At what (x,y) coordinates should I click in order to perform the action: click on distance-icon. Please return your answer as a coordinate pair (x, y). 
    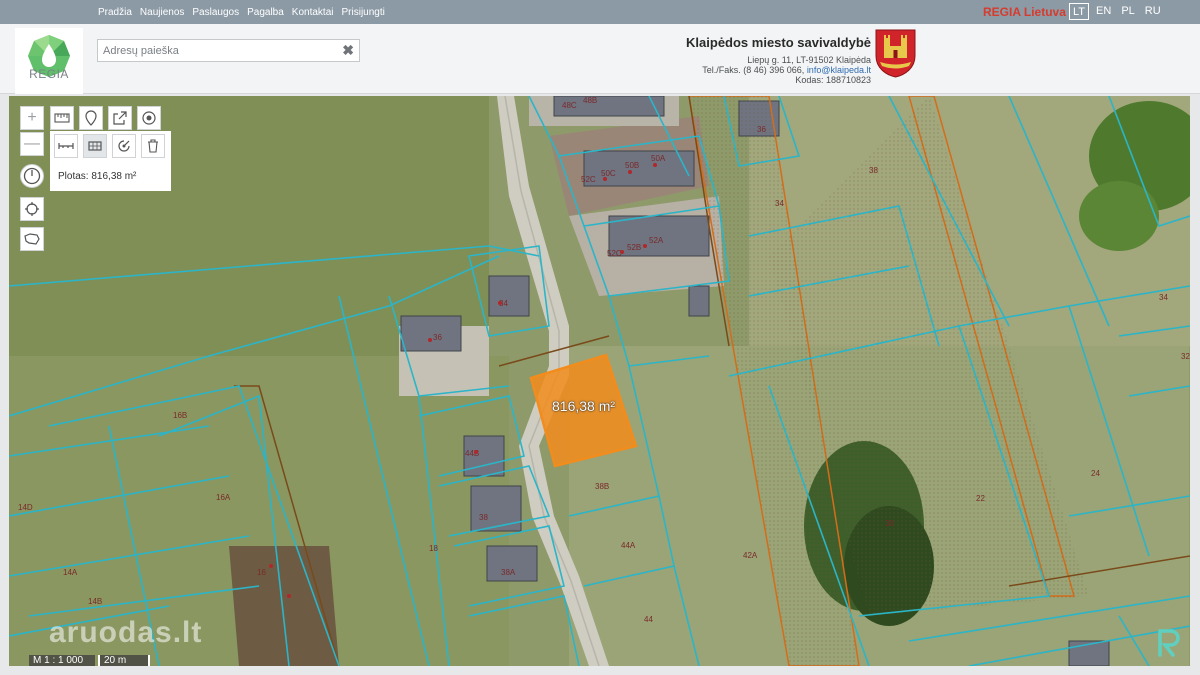
    Looking at the image, I should click on (66, 146).